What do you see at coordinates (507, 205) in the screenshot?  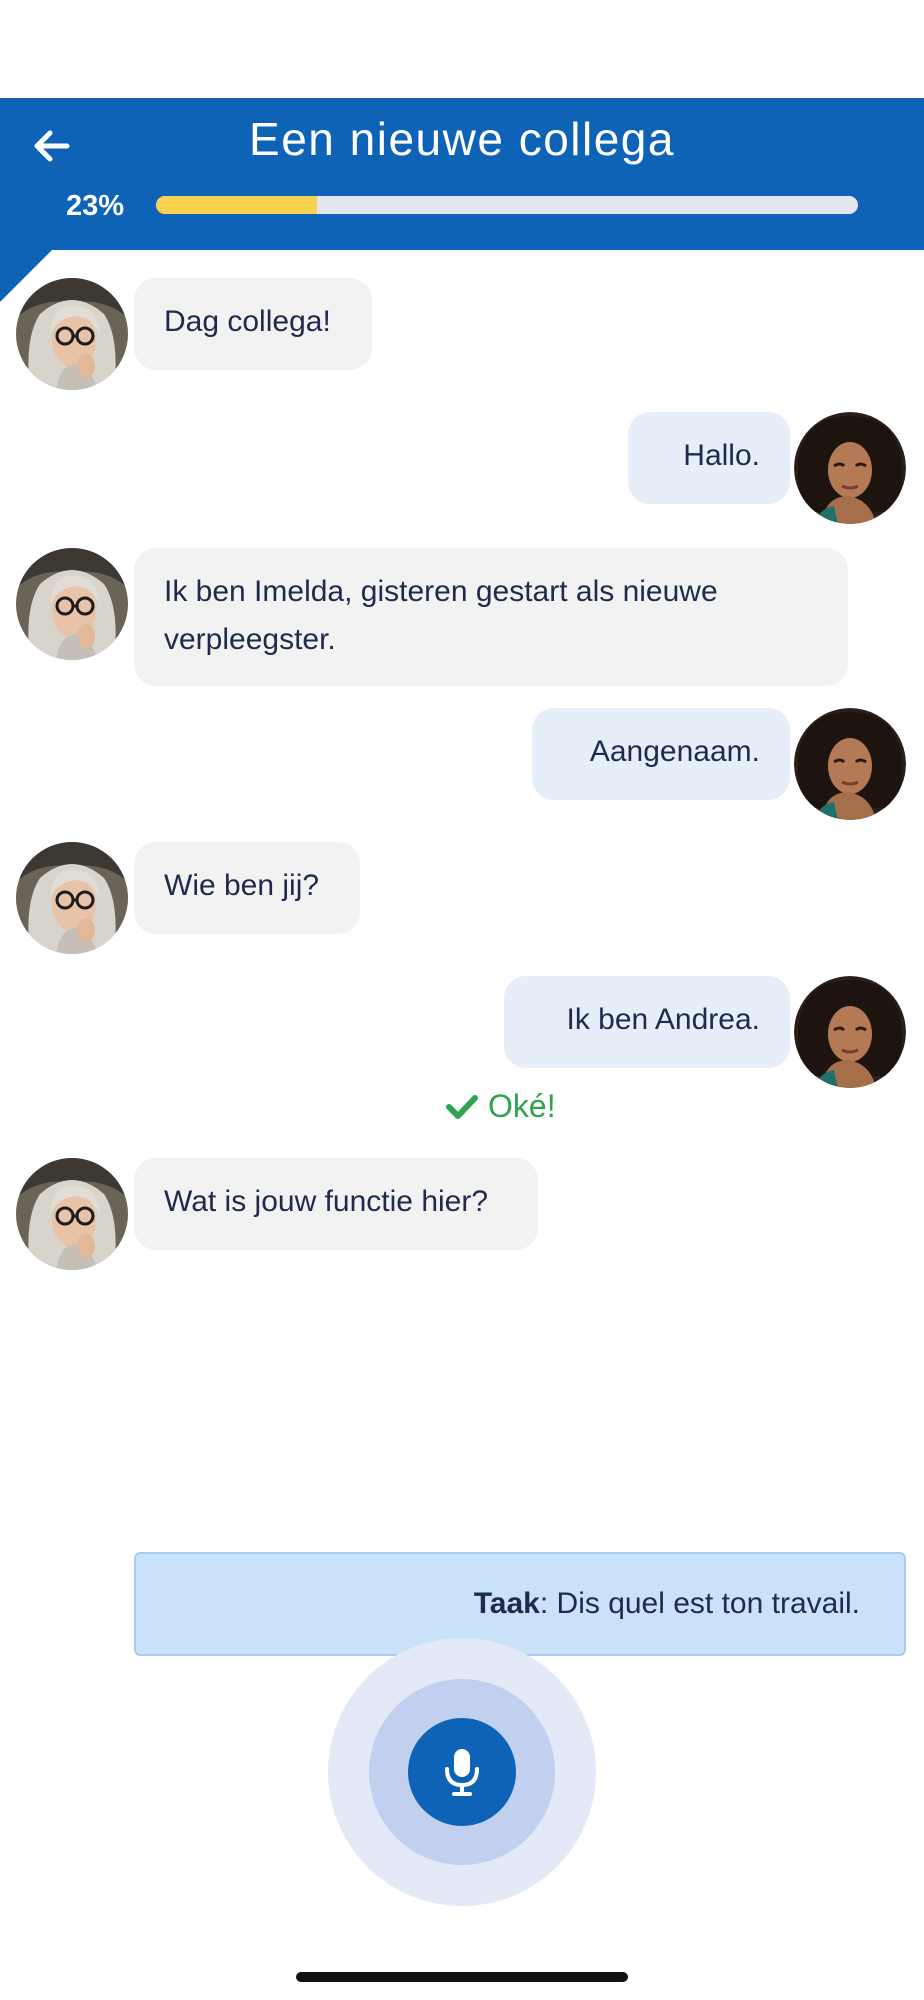 I see `progress-bar` at bounding box center [507, 205].